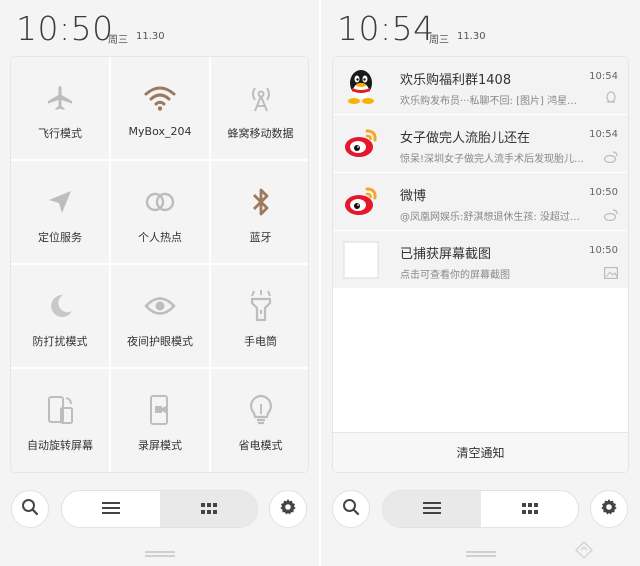 The width and height of the screenshot is (640, 566). I want to click on tile-bluetooth: 蓝牙, so click(259, 212).